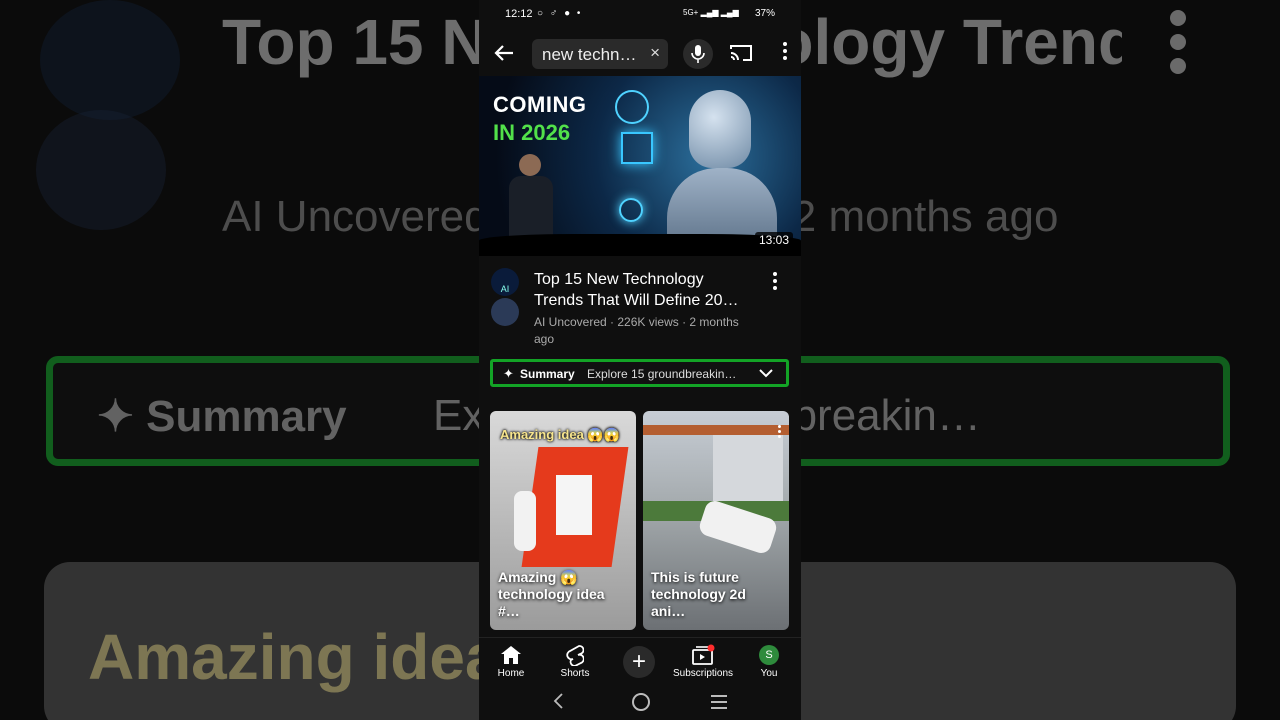 The width and height of the screenshot is (1280, 720). What do you see at coordinates (769, 655) in the screenshot?
I see `you-avatar: S` at bounding box center [769, 655].